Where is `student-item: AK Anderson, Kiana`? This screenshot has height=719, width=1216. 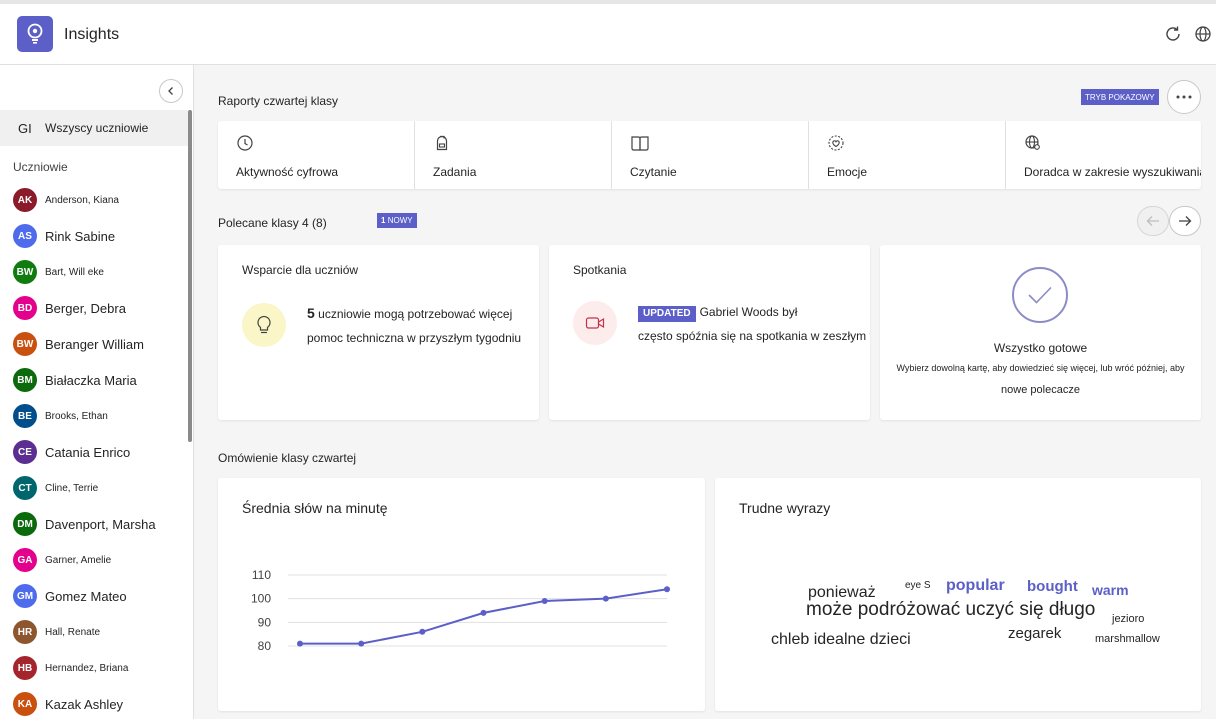 student-item: AK Anderson, Kiana is located at coordinates (94, 200).